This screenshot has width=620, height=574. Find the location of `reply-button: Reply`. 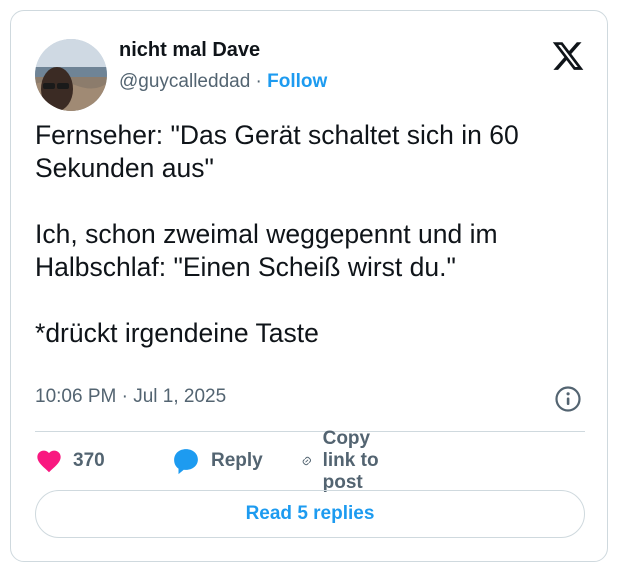

reply-button: Reply is located at coordinates (217, 461).